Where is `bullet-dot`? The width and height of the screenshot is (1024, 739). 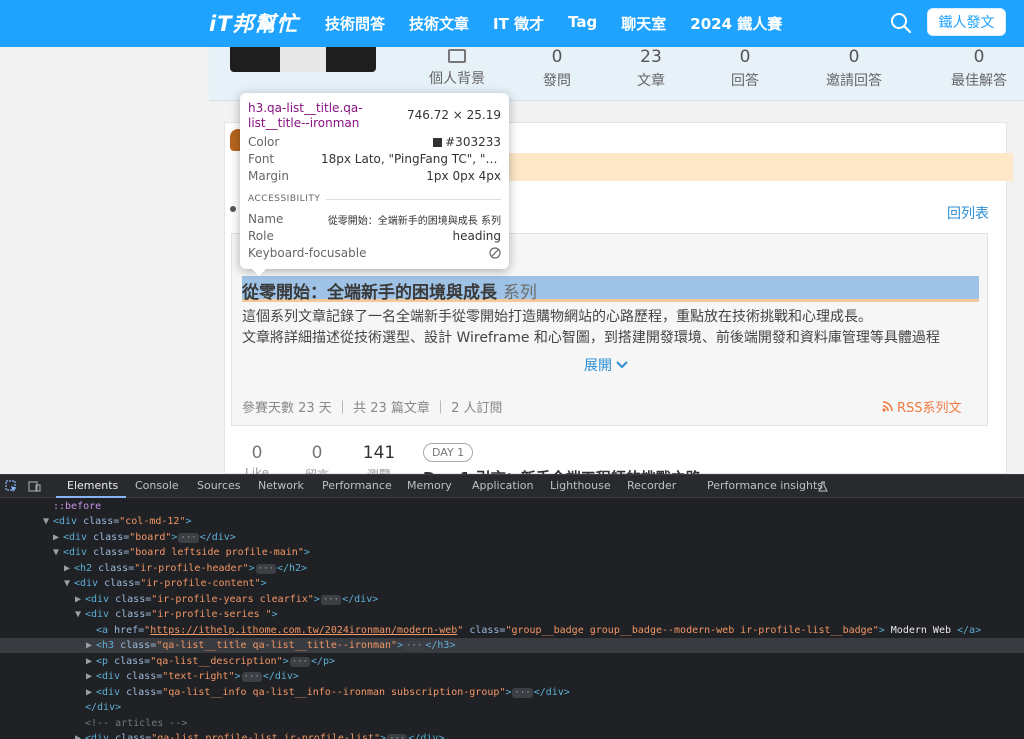
bullet-dot is located at coordinates (233, 209).